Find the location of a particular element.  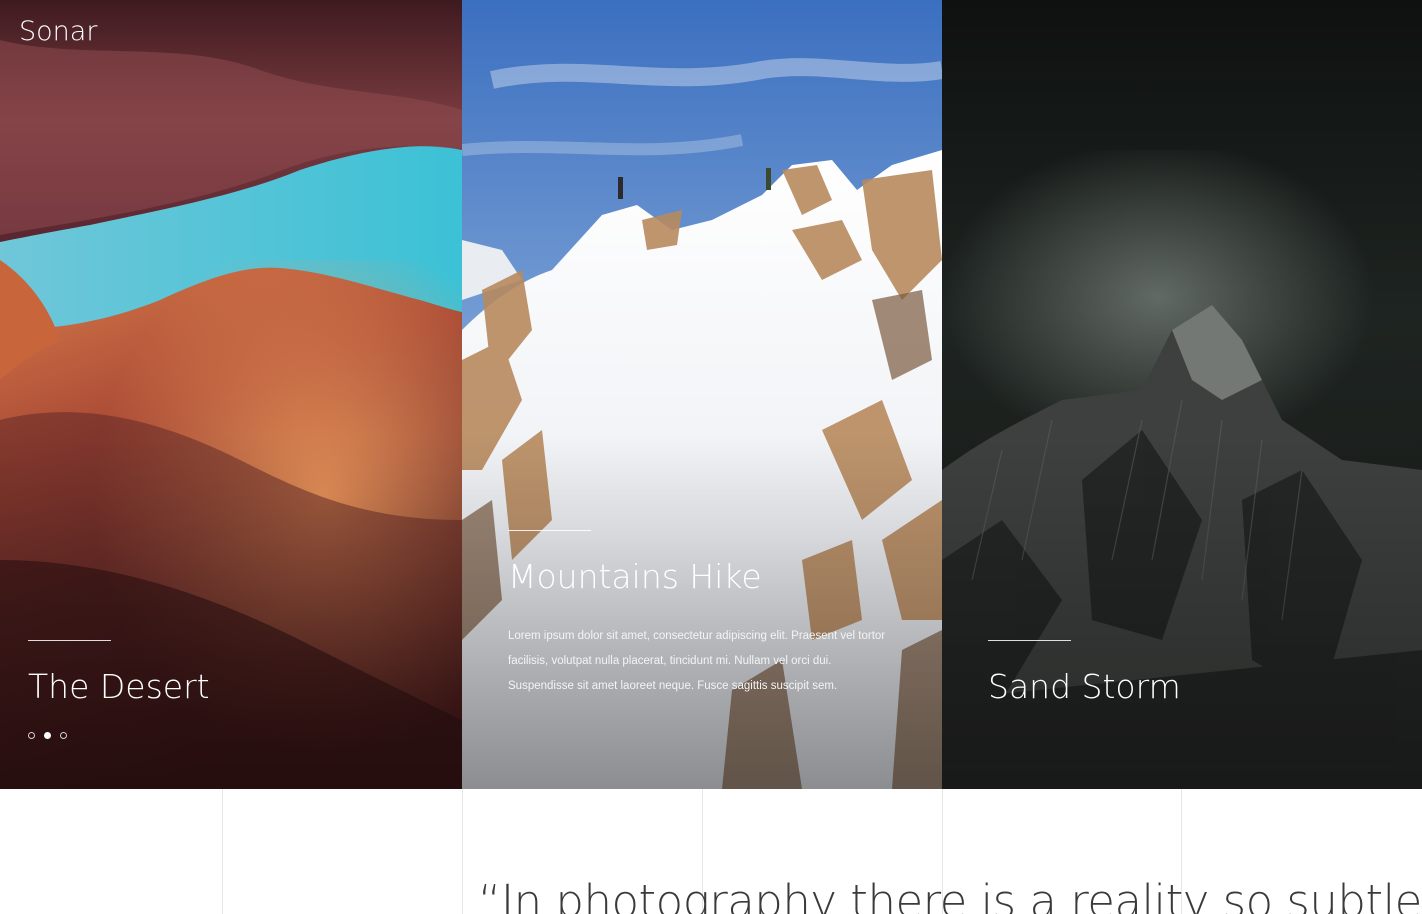

storm-caption: Sand Storm is located at coordinates (1084, 673).